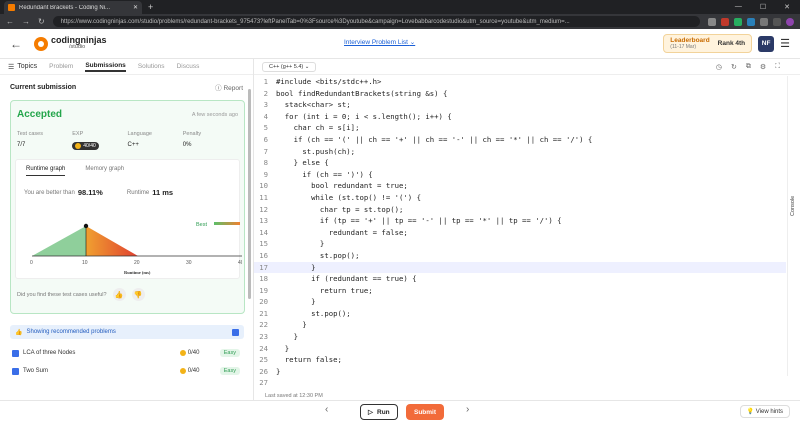 This screenshot has width=800, height=430. Describe the element at coordinates (302, 163) in the screenshot. I see `code-text: } else {` at that location.